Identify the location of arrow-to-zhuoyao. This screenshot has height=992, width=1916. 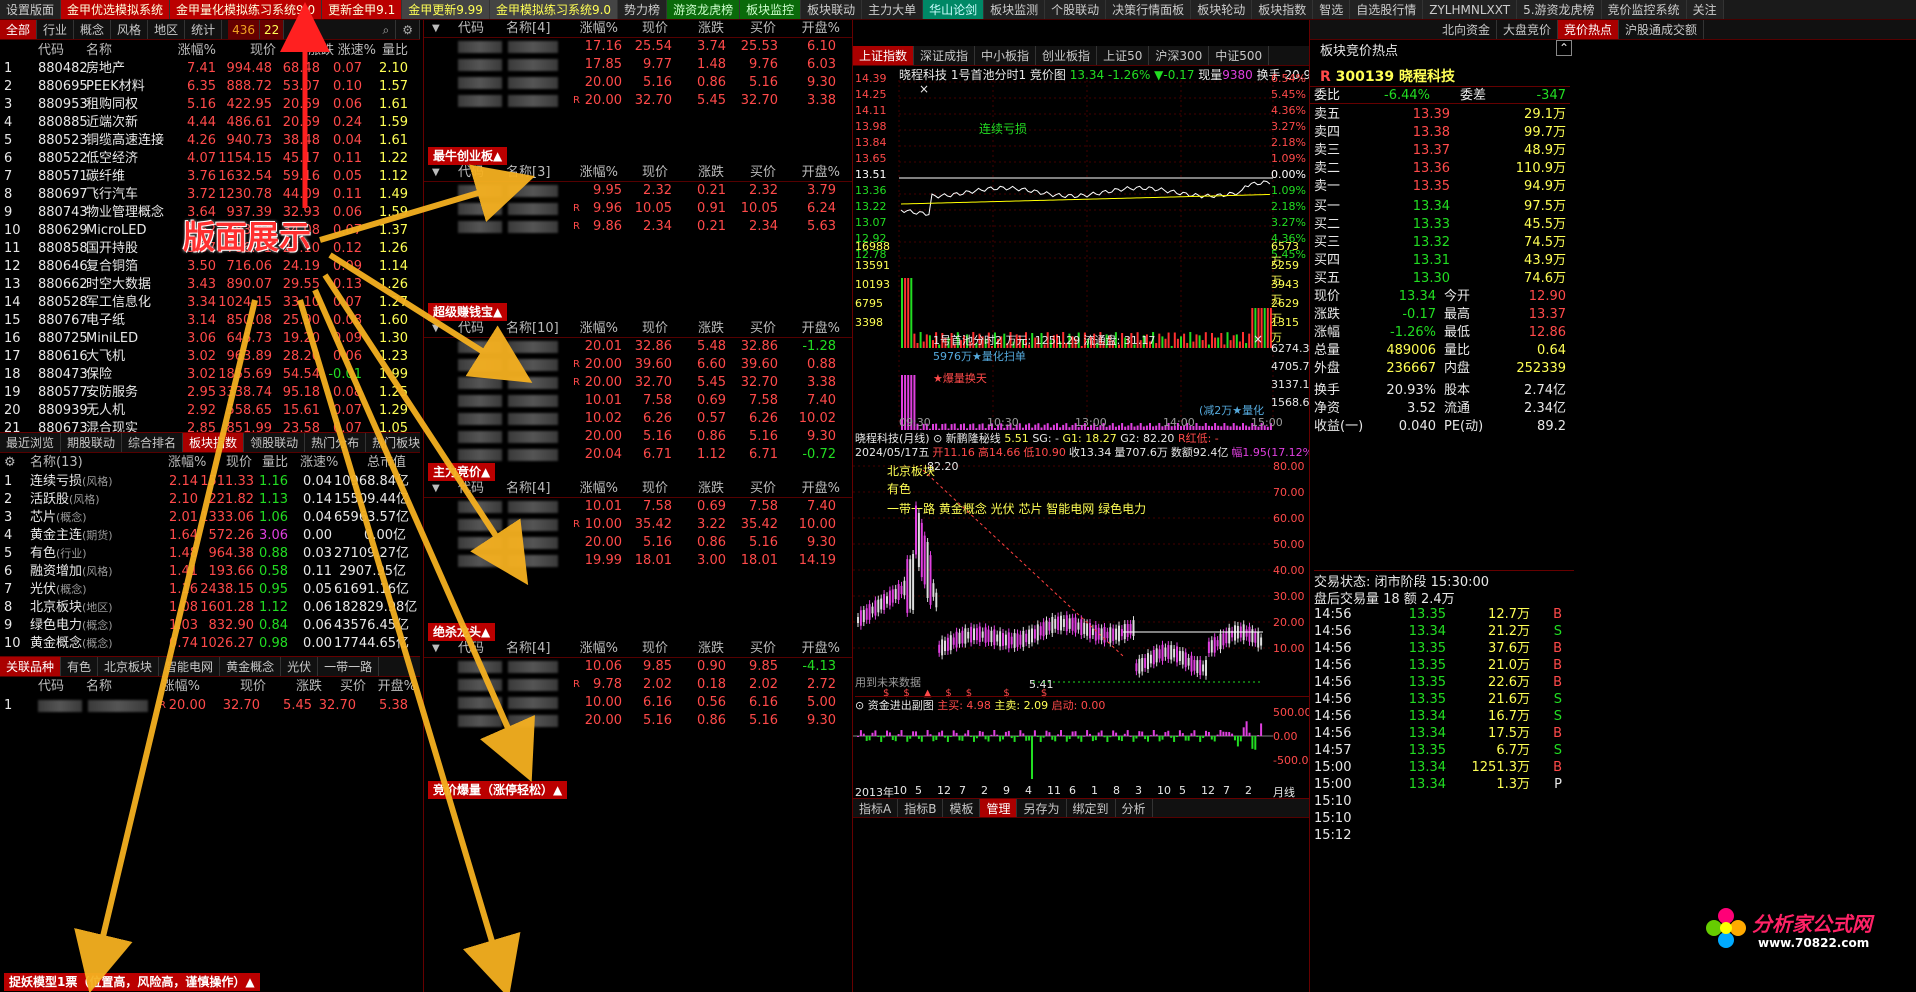
(166, 645).